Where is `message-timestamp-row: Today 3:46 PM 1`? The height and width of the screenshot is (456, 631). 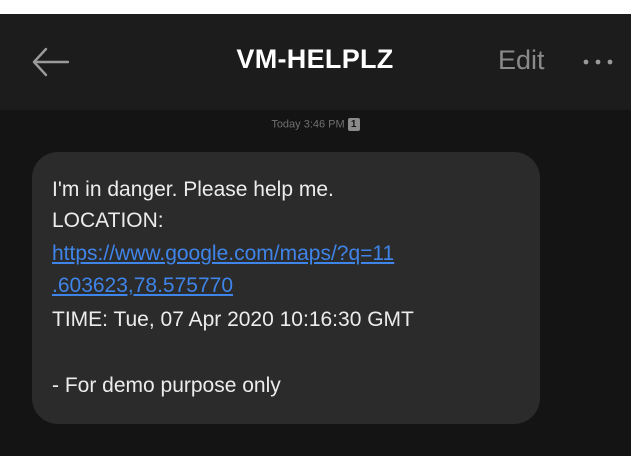 message-timestamp-row: Today 3:46 PM 1 is located at coordinates (315, 124).